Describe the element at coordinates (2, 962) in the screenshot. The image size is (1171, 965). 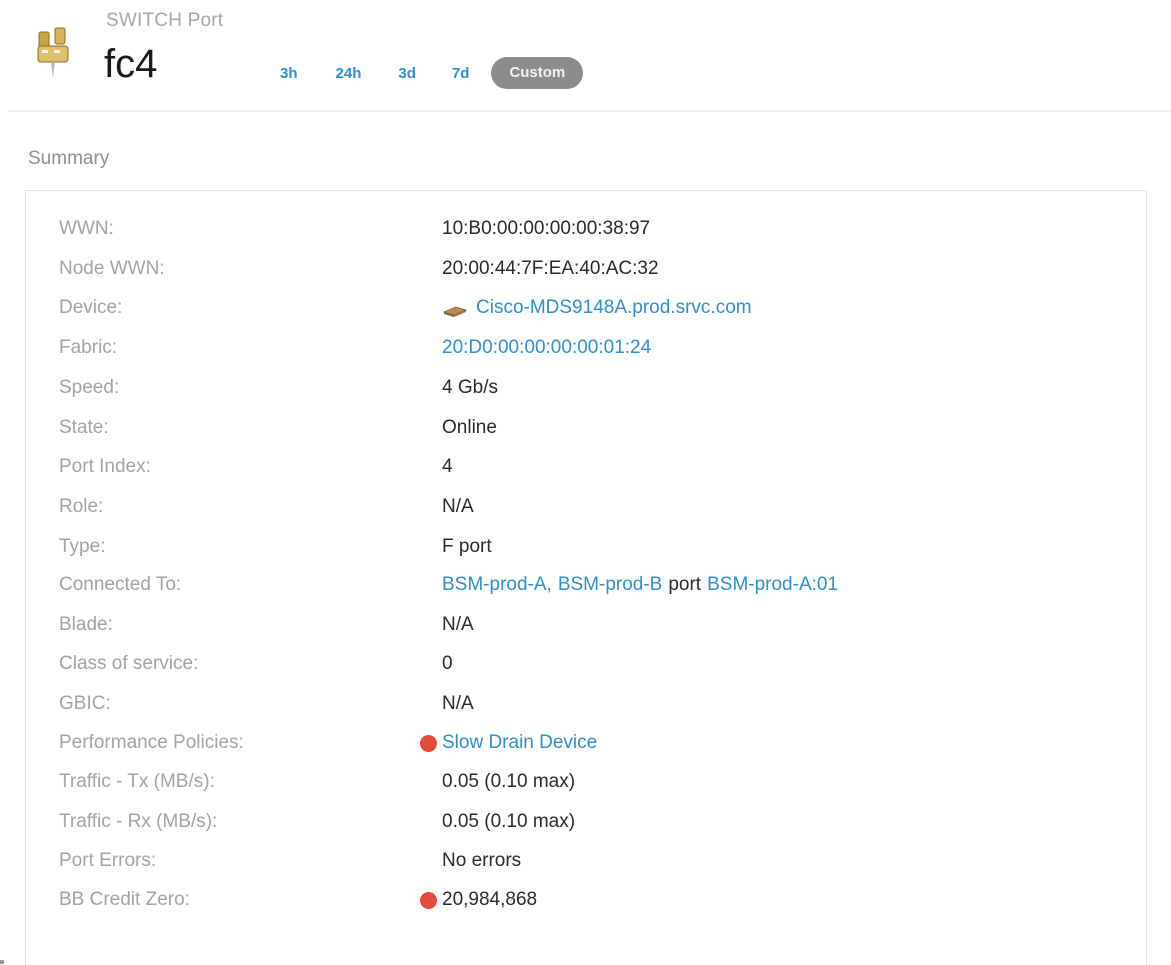
I see `edge-marker` at that location.